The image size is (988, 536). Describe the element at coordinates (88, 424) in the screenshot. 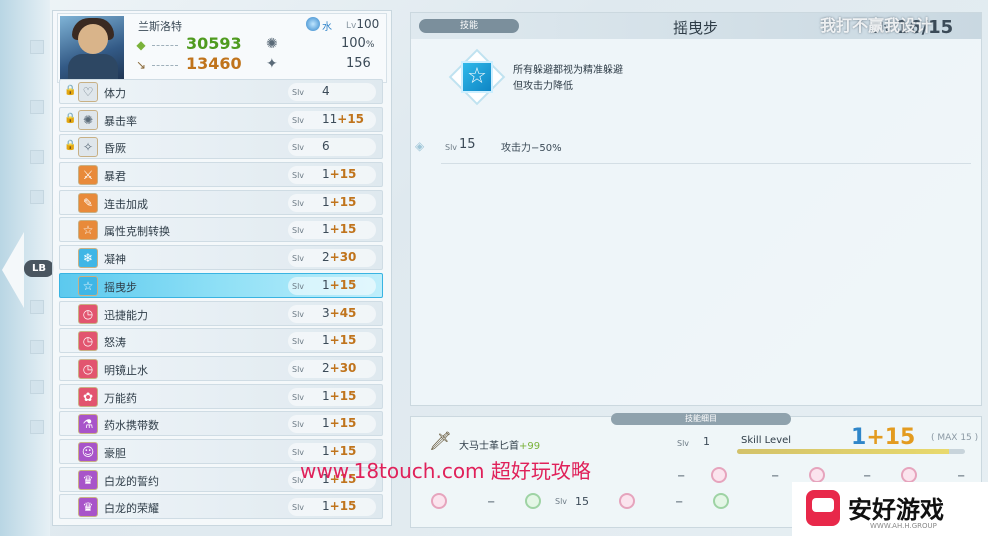

I see `skill-potion-icon: ⚗` at that location.